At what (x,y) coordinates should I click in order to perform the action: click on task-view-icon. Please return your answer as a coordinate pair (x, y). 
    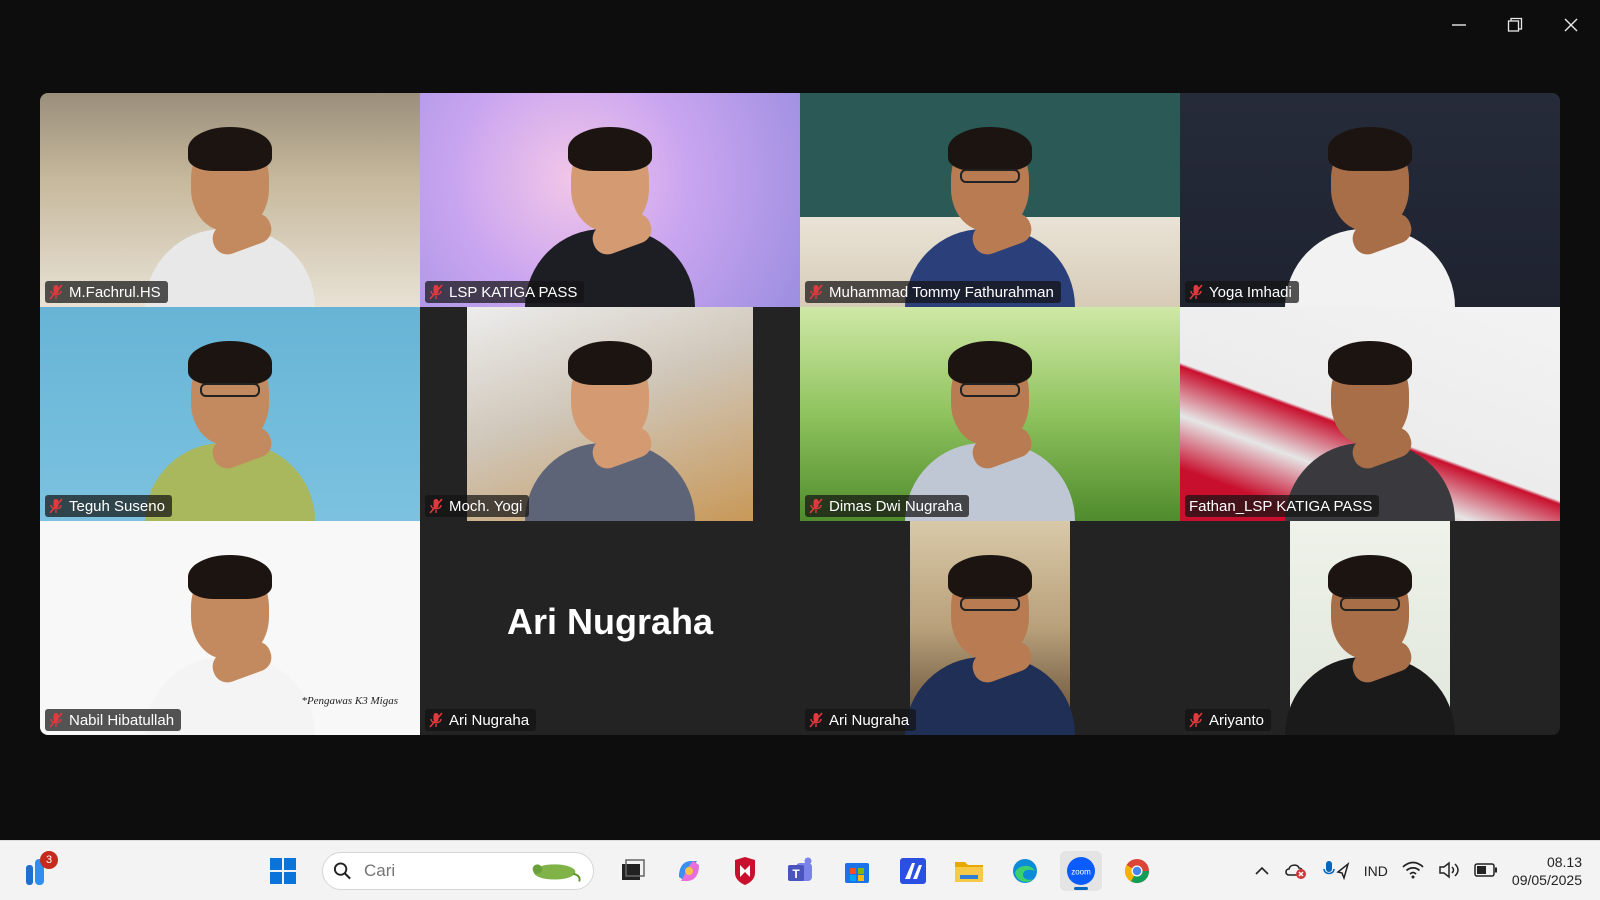
    Looking at the image, I should click on (633, 869).